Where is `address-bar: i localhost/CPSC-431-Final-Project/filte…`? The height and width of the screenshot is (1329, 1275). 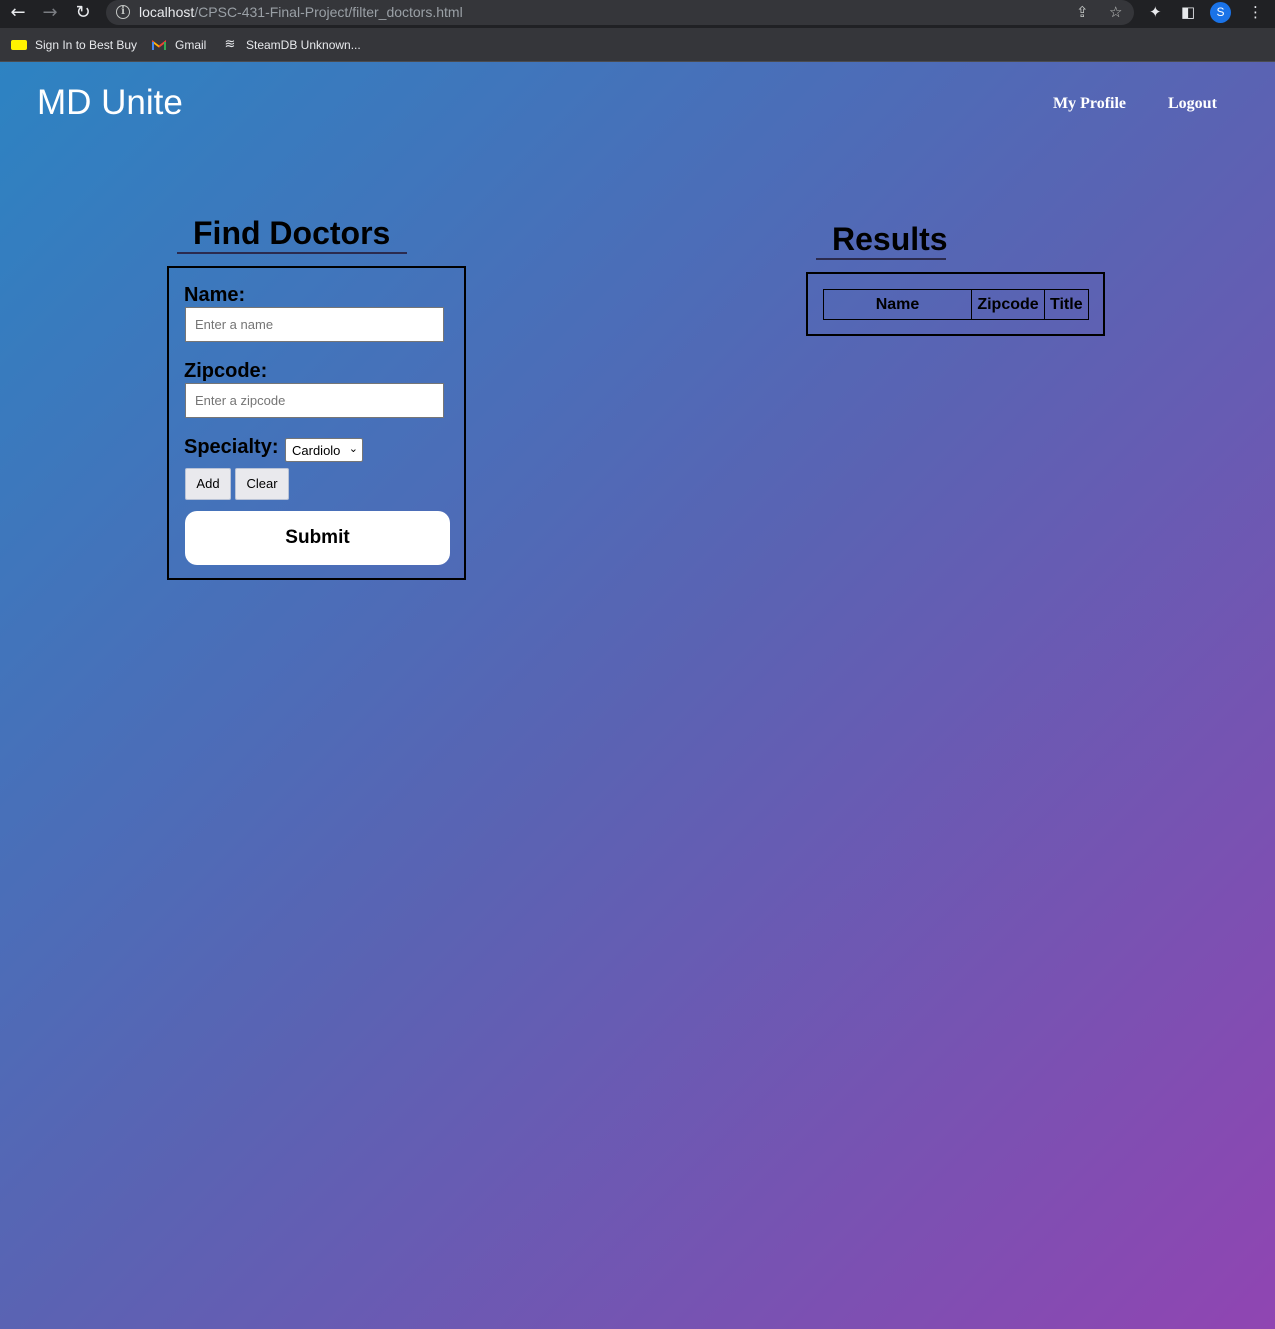
address-bar: i localhost/CPSC-431-Final-Project/filte… is located at coordinates (620, 12).